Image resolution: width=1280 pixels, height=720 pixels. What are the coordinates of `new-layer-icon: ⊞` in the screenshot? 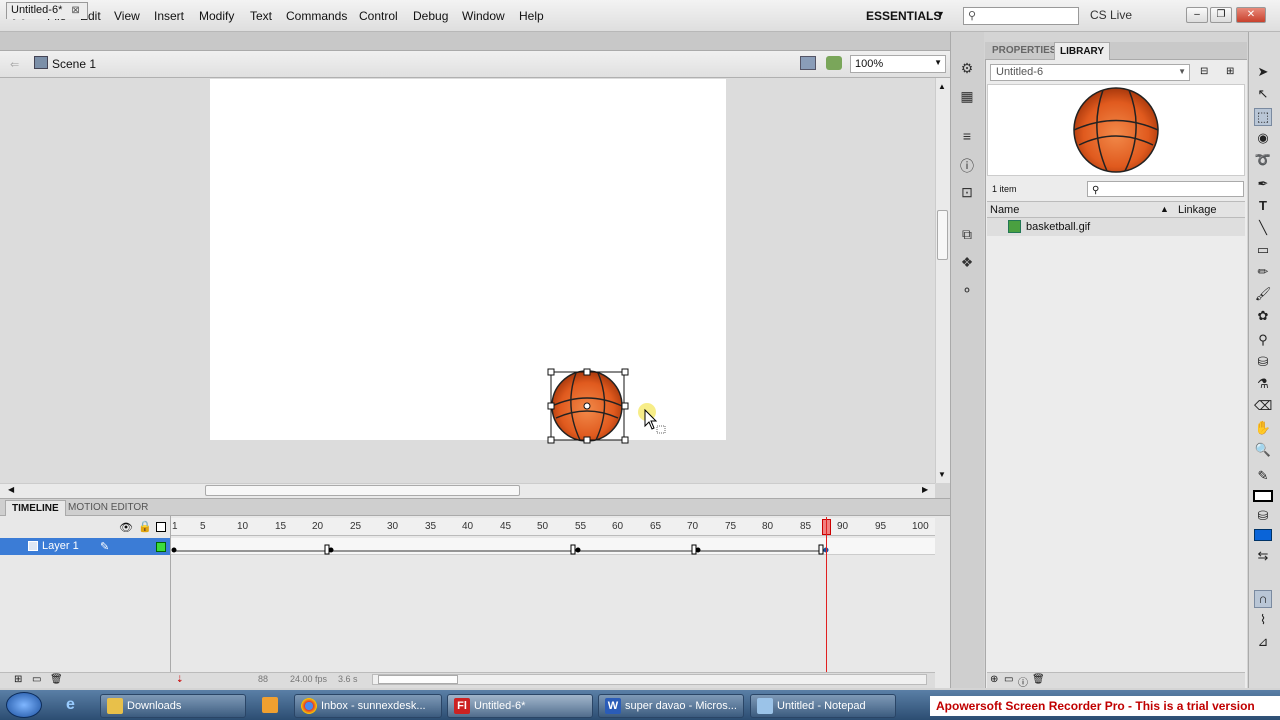 It's located at (18, 679).